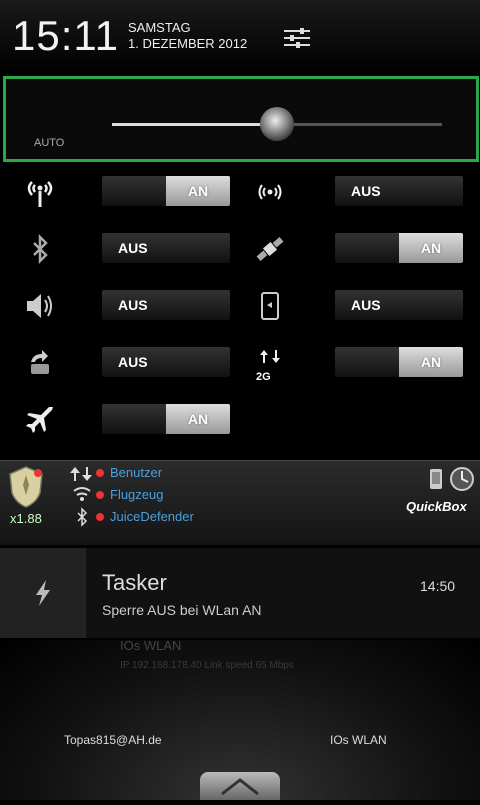  Describe the element at coordinates (240, 786) in the screenshot. I see `notification-drag-handle` at that location.